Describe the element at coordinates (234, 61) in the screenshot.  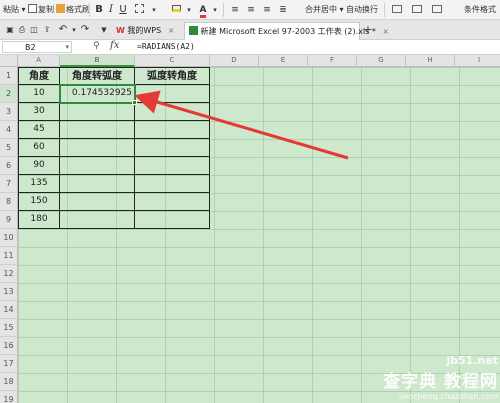
I see `column-header-d: D` at that location.